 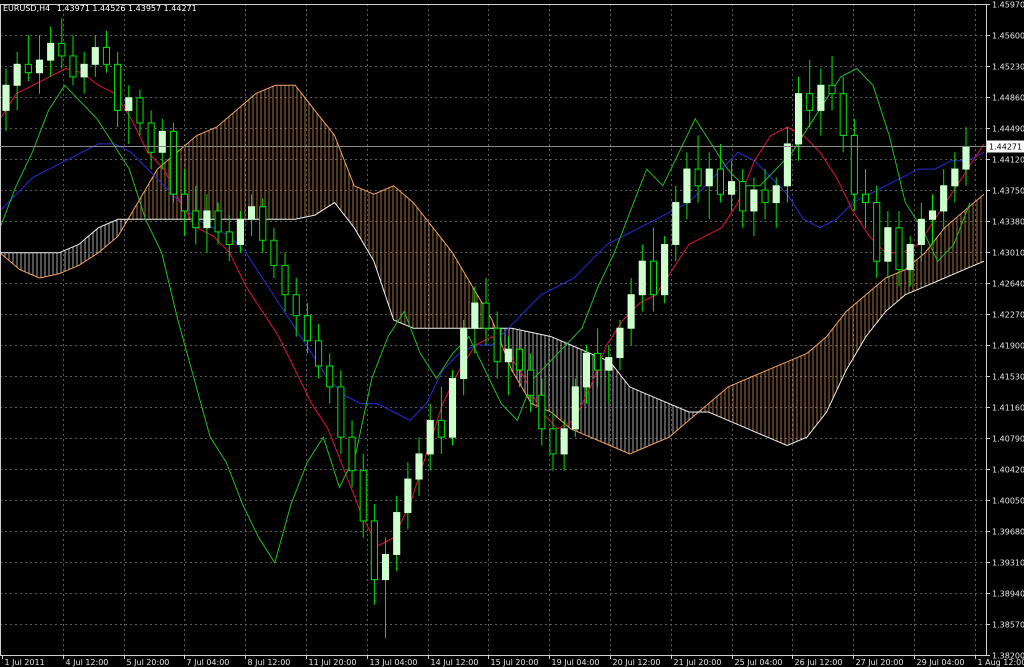 I want to click on y-tick-label: 1.40050, so click(x=1008, y=501).